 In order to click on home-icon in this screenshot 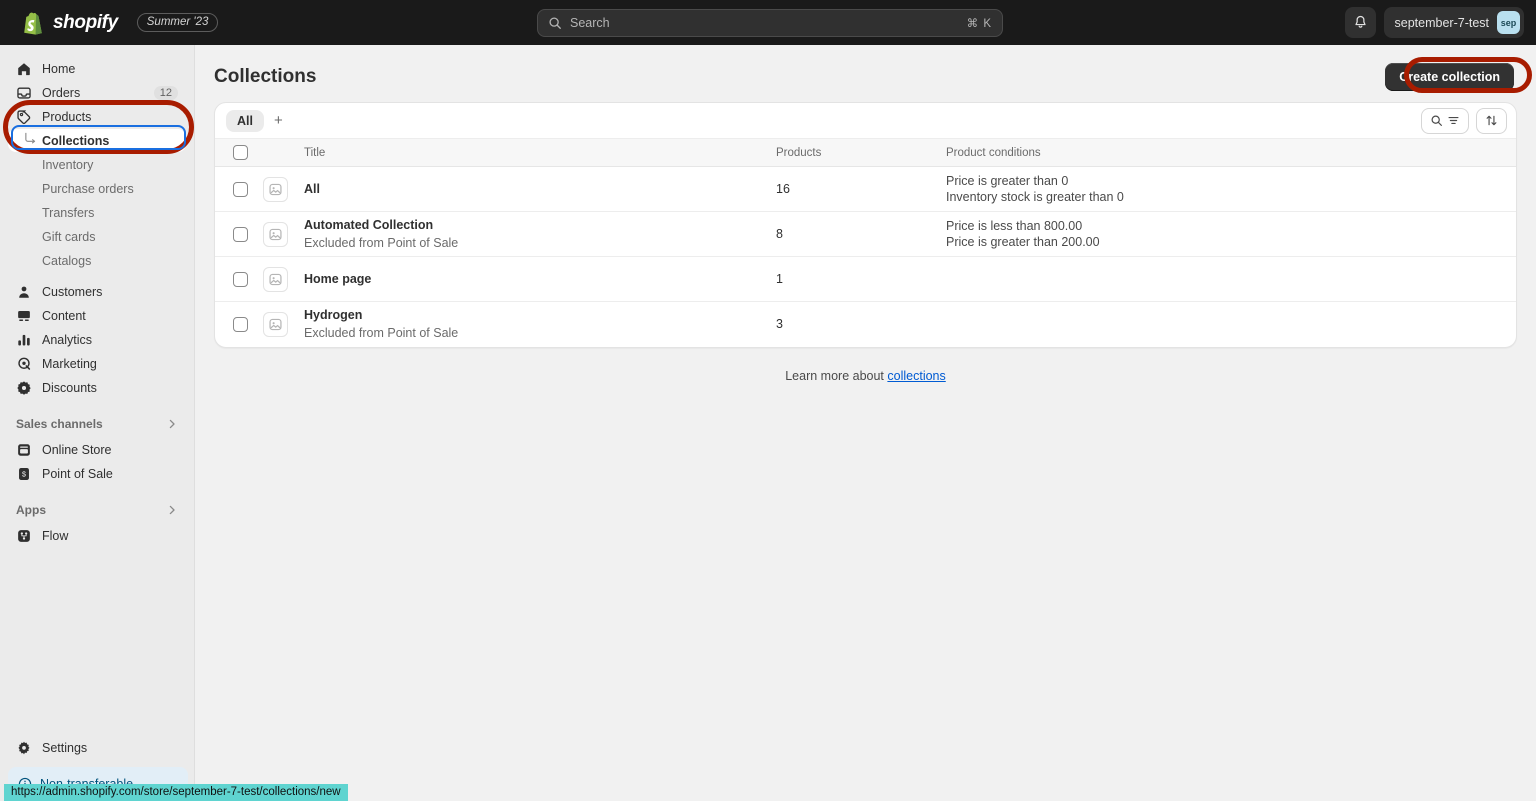, I will do `click(24, 68)`.